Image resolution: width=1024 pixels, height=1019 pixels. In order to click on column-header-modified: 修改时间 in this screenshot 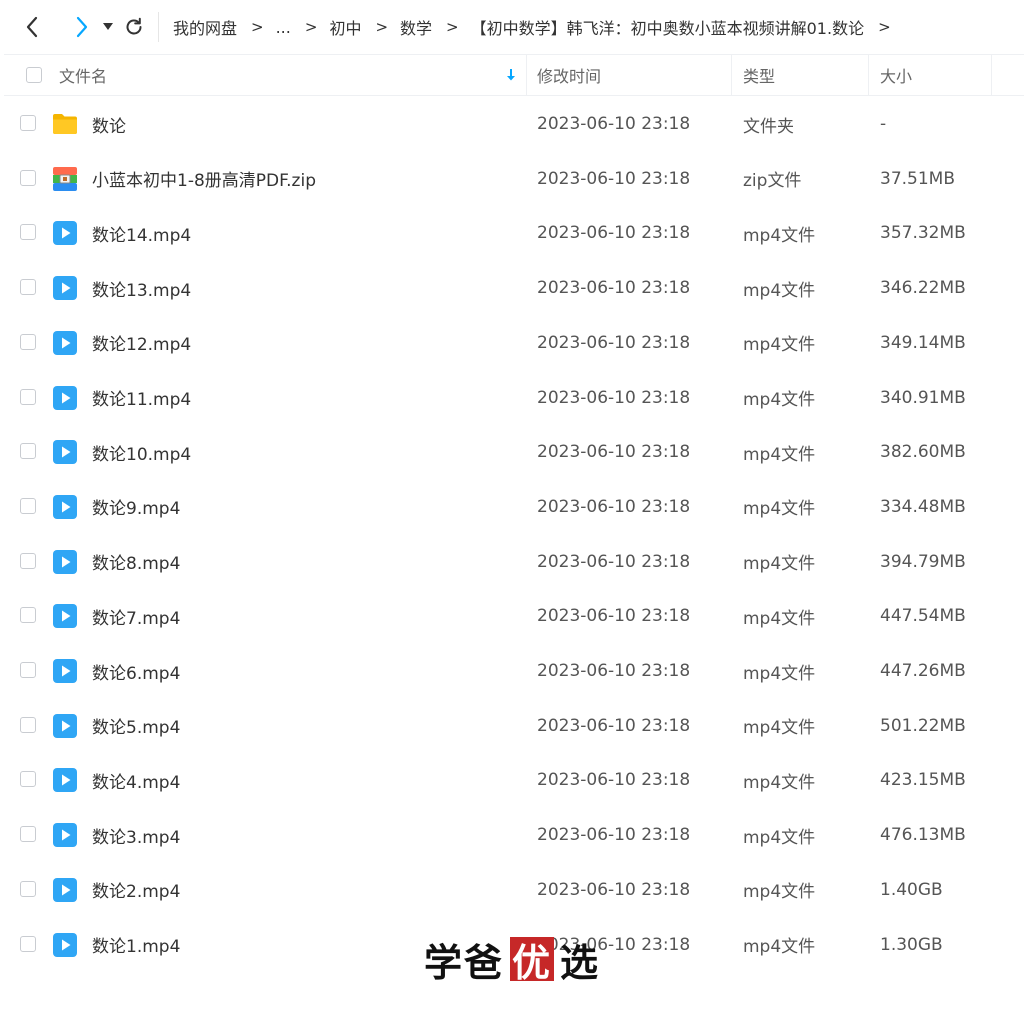, I will do `click(569, 75)`.